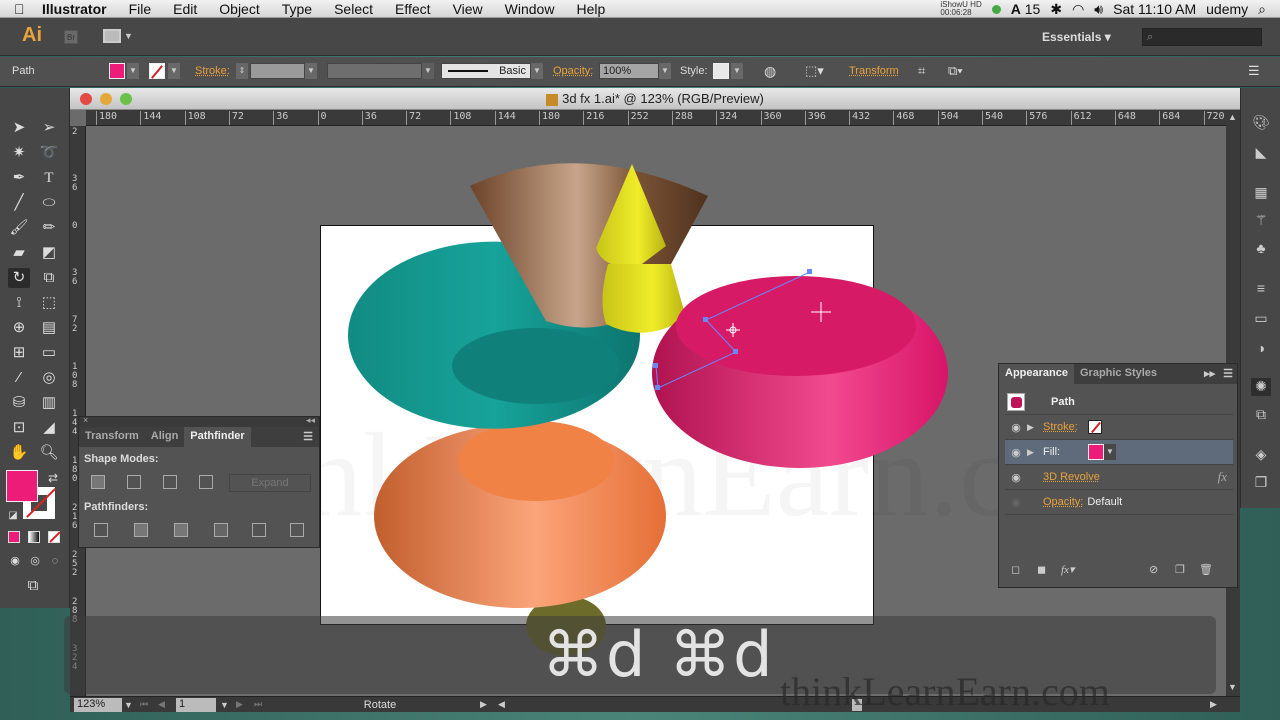  Describe the element at coordinates (19, 153) in the screenshot. I see `magic-wand-tool-icon: ✷` at that location.